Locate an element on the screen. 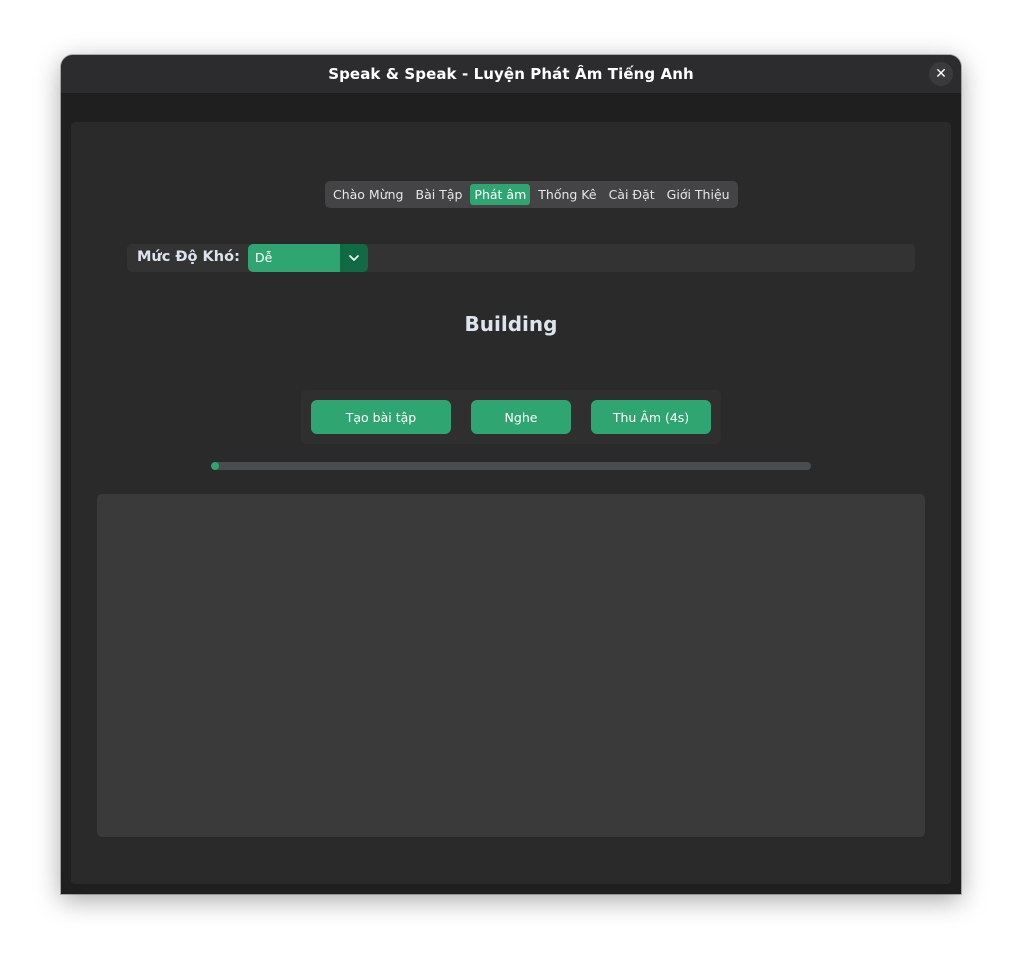  difficulty-row: Mức Độ Khó: Dễ is located at coordinates (521, 258).